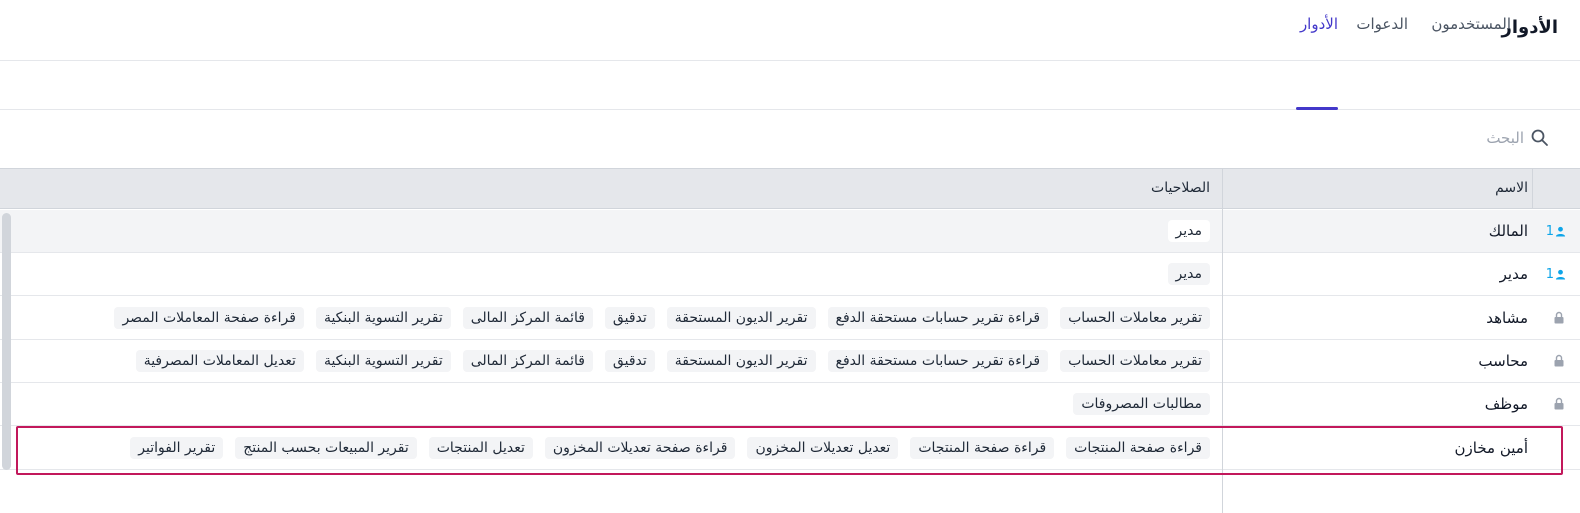 The image size is (1580, 513). What do you see at coordinates (790, 30) in the screenshot?
I see `title-bar` at bounding box center [790, 30].